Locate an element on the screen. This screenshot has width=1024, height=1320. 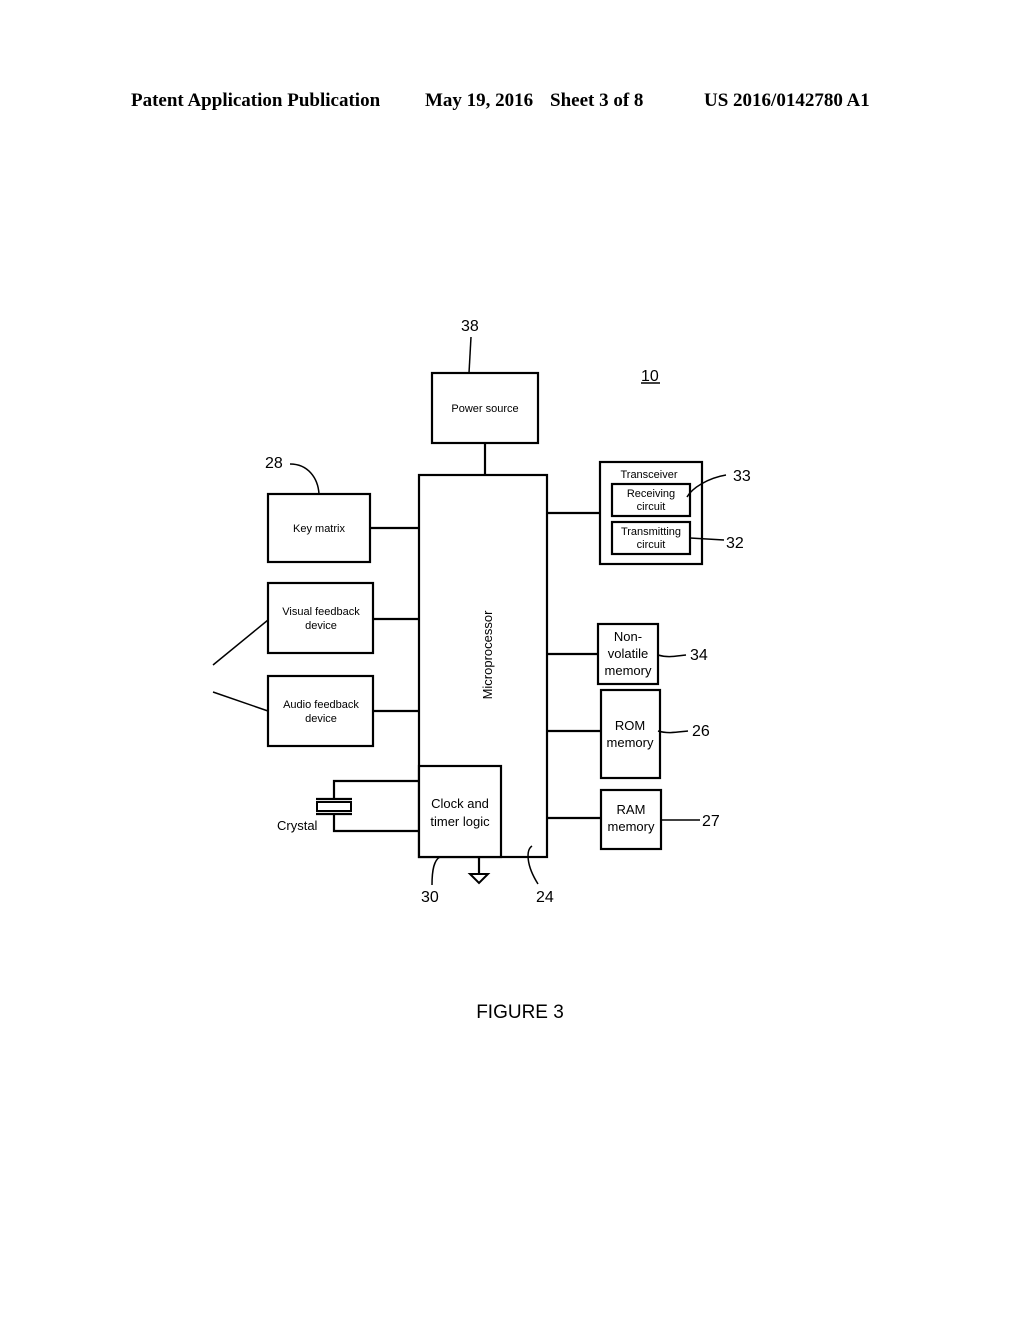
rom-memory-block: ROM memory is located at coordinates (630, 734).